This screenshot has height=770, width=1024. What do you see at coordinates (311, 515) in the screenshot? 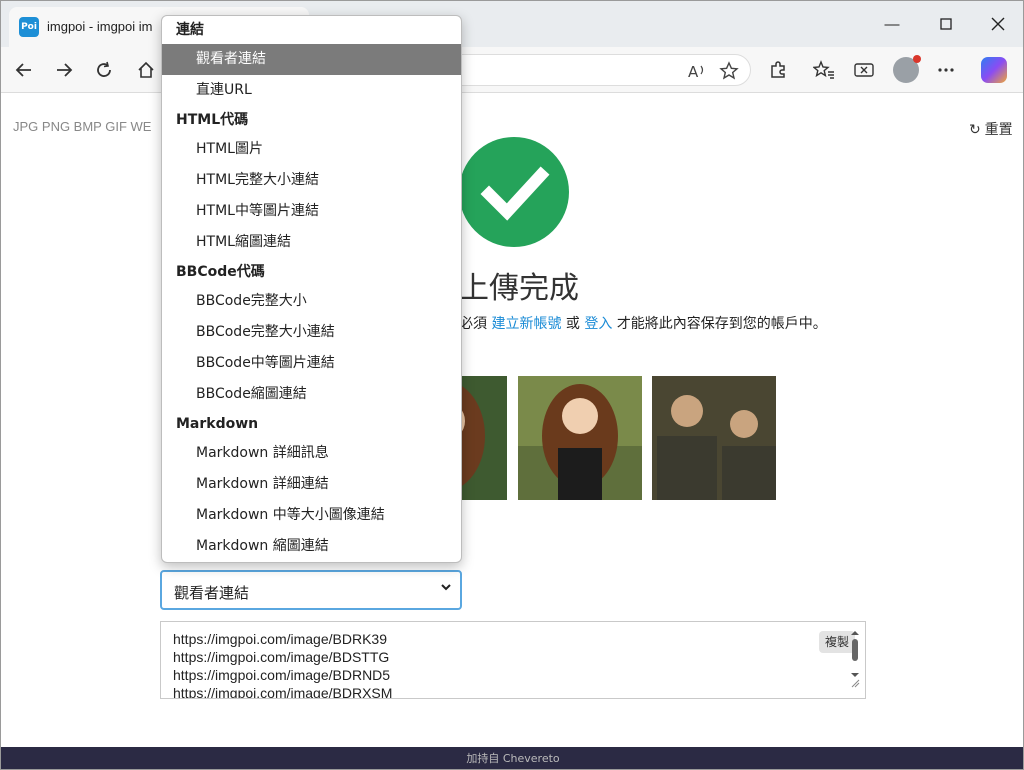
I see `option-markdown-medium-link: Markdown 中等大小圖像連結` at bounding box center [311, 515].